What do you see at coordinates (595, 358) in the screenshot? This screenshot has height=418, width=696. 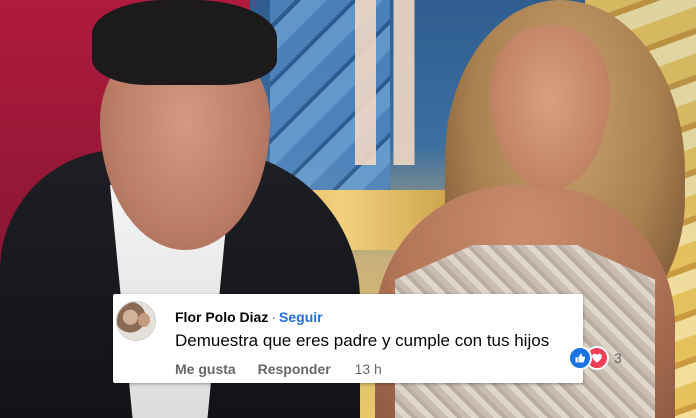 I see `reaction-summary: 3` at bounding box center [595, 358].